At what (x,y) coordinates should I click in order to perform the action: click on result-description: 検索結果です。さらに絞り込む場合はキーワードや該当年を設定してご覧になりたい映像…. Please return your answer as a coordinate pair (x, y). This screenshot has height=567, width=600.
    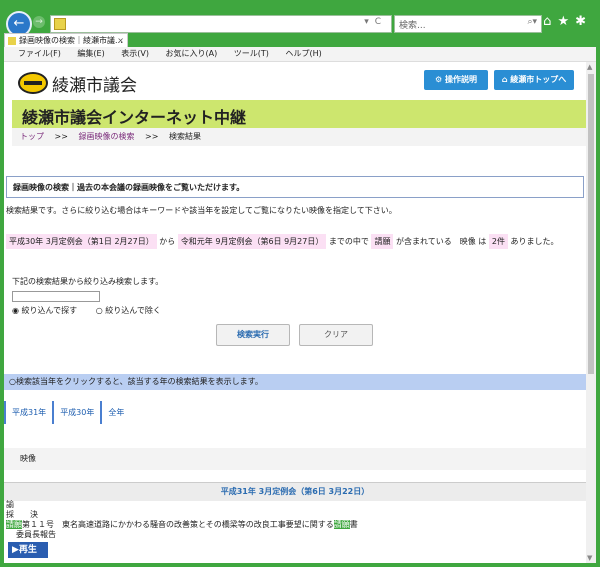
    Looking at the image, I should click on (201, 210).